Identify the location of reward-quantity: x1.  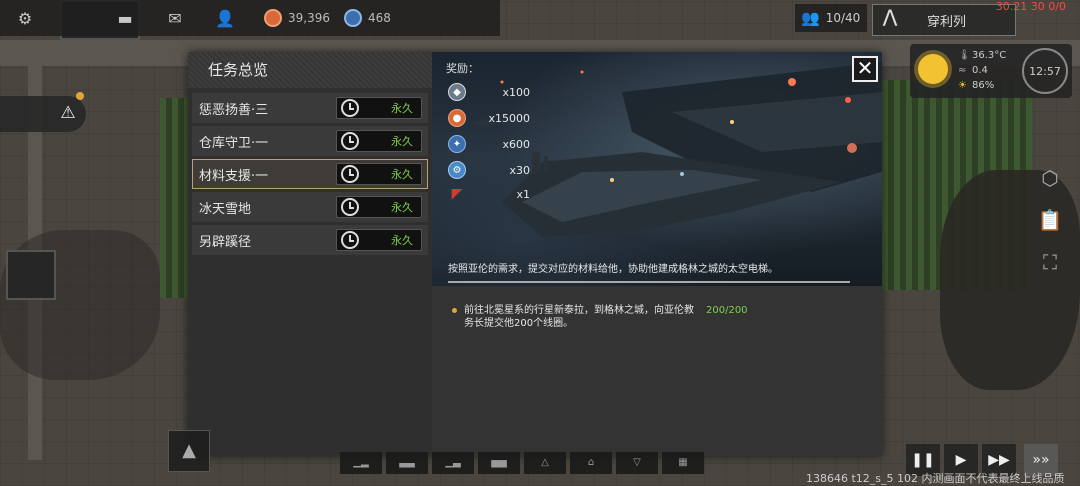
(523, 194).